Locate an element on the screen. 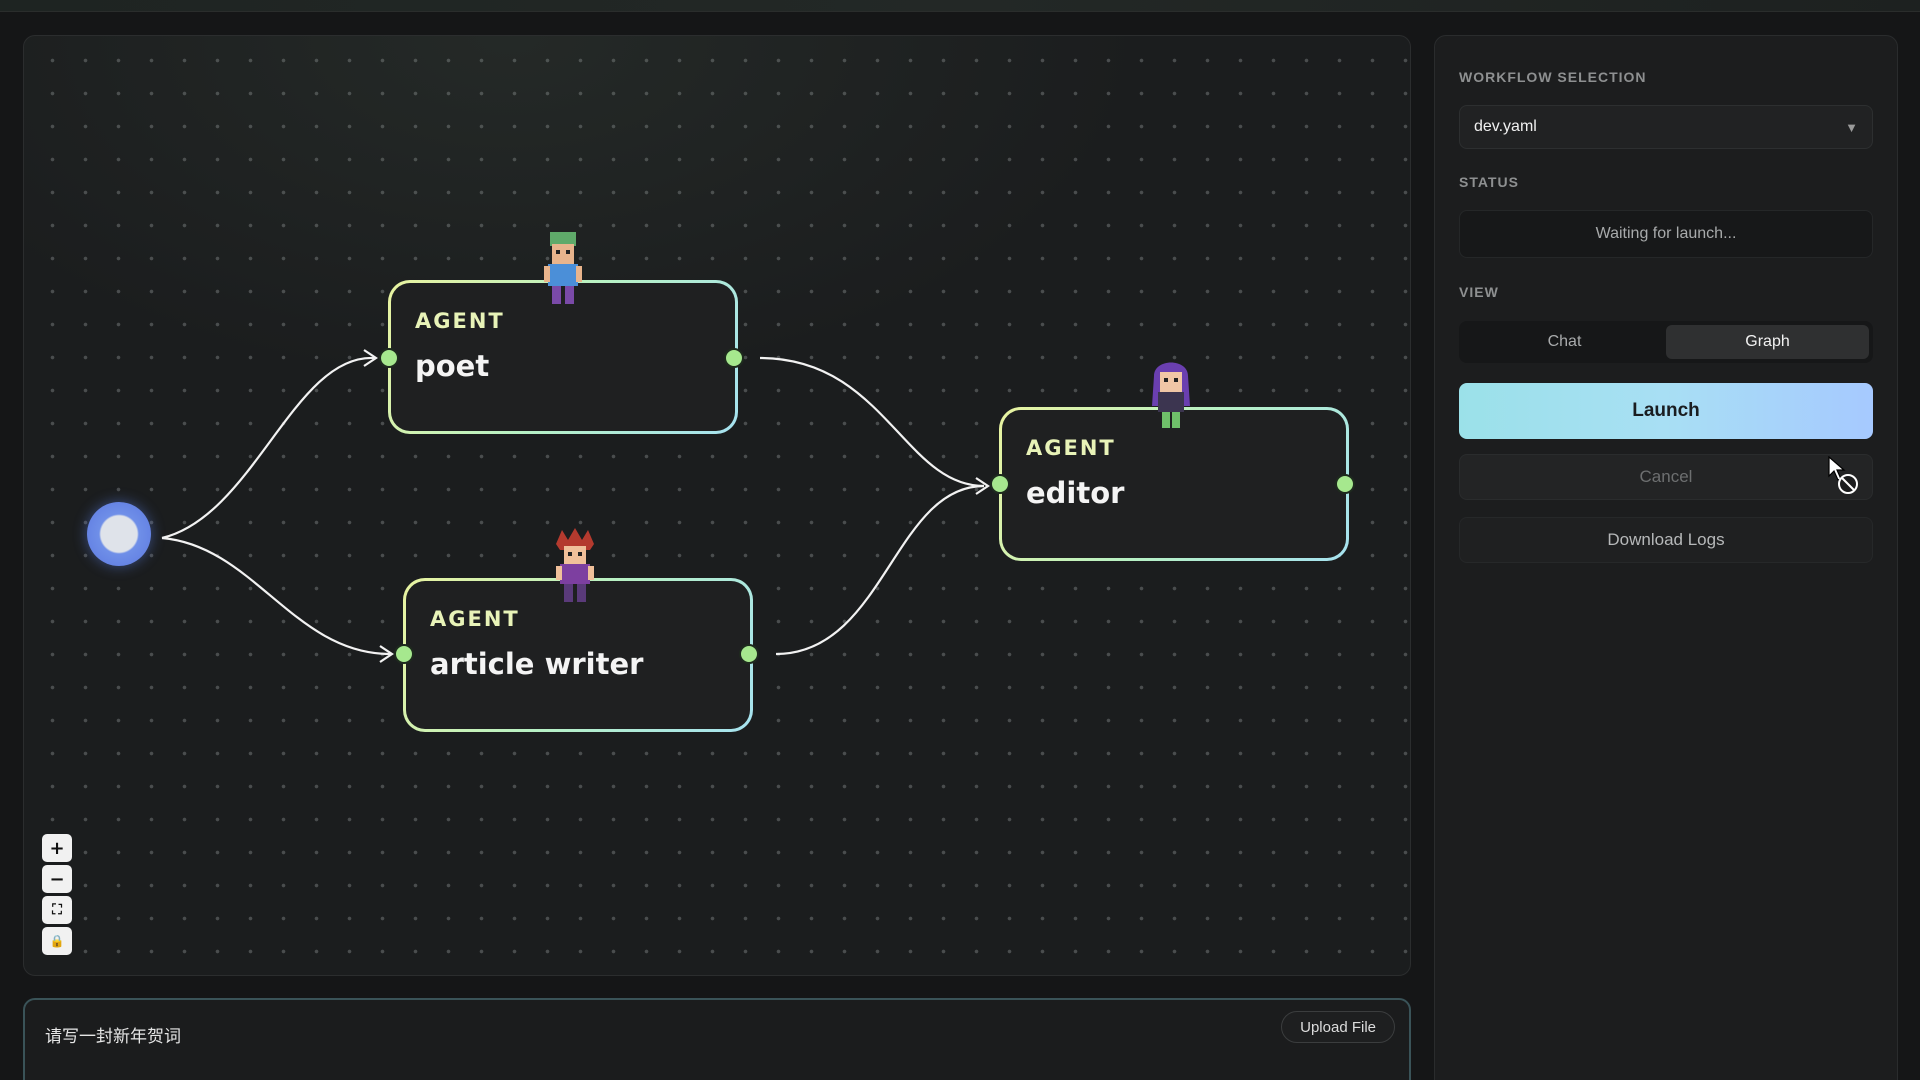 The height and width of the screenshot is (1080, 1920). not-allowed-cursor-icon is located at coordinates (1843, 475).